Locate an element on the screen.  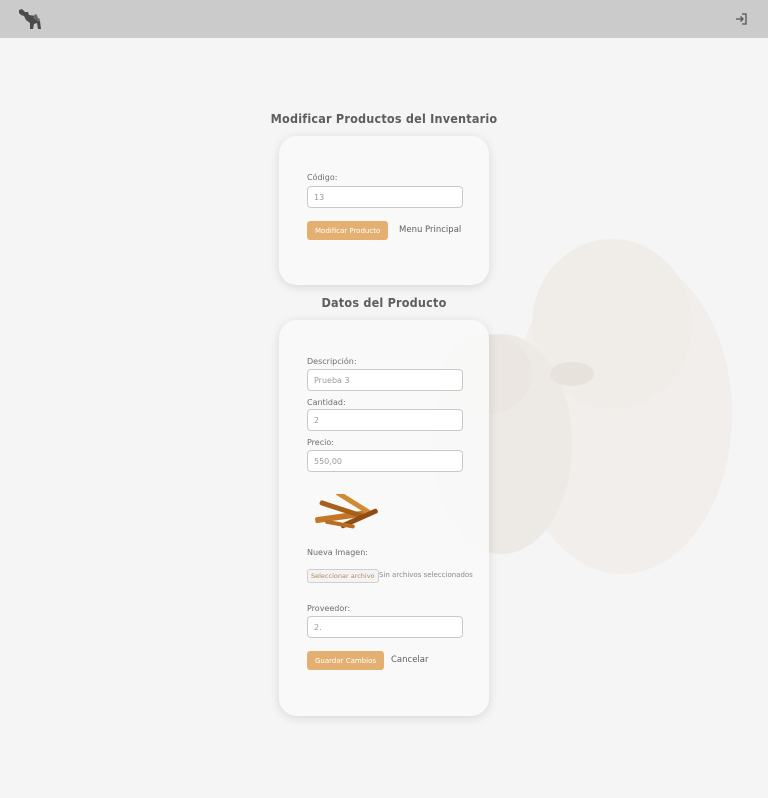
file-status-text: Sin archivos seleccionados is located at coordinates (426, 575).